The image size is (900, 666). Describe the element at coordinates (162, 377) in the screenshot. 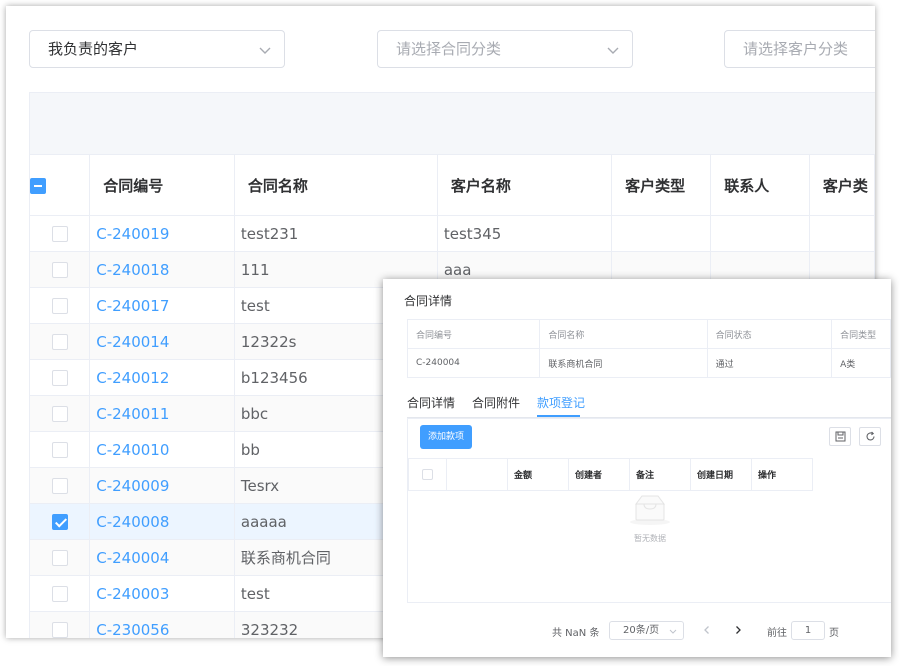

I see `contract-code-link: C-240012` at that location.